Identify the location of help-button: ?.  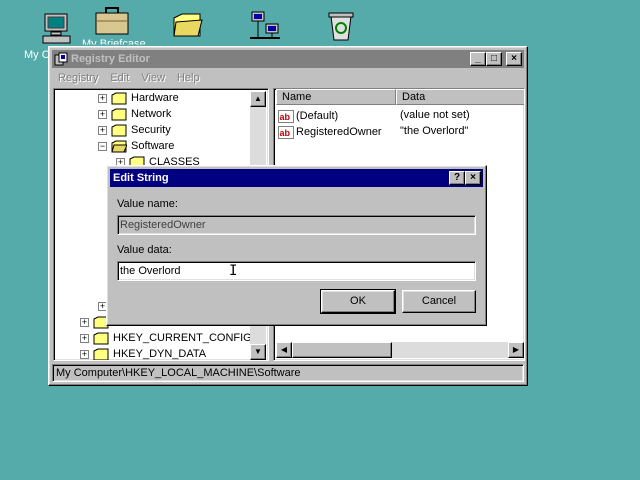
(457, 178).